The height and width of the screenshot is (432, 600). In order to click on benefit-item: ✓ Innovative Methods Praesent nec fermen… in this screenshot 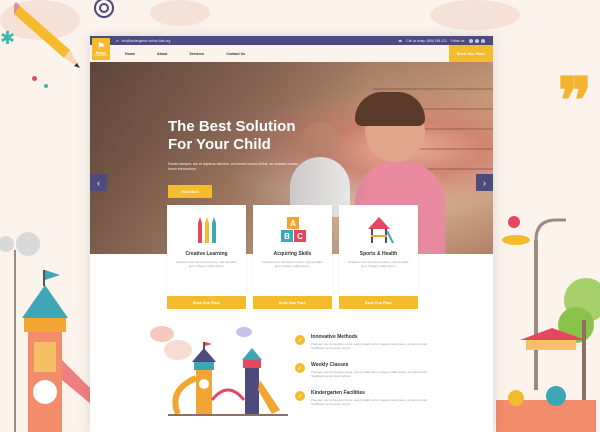, I will do `click(385, 342)`.